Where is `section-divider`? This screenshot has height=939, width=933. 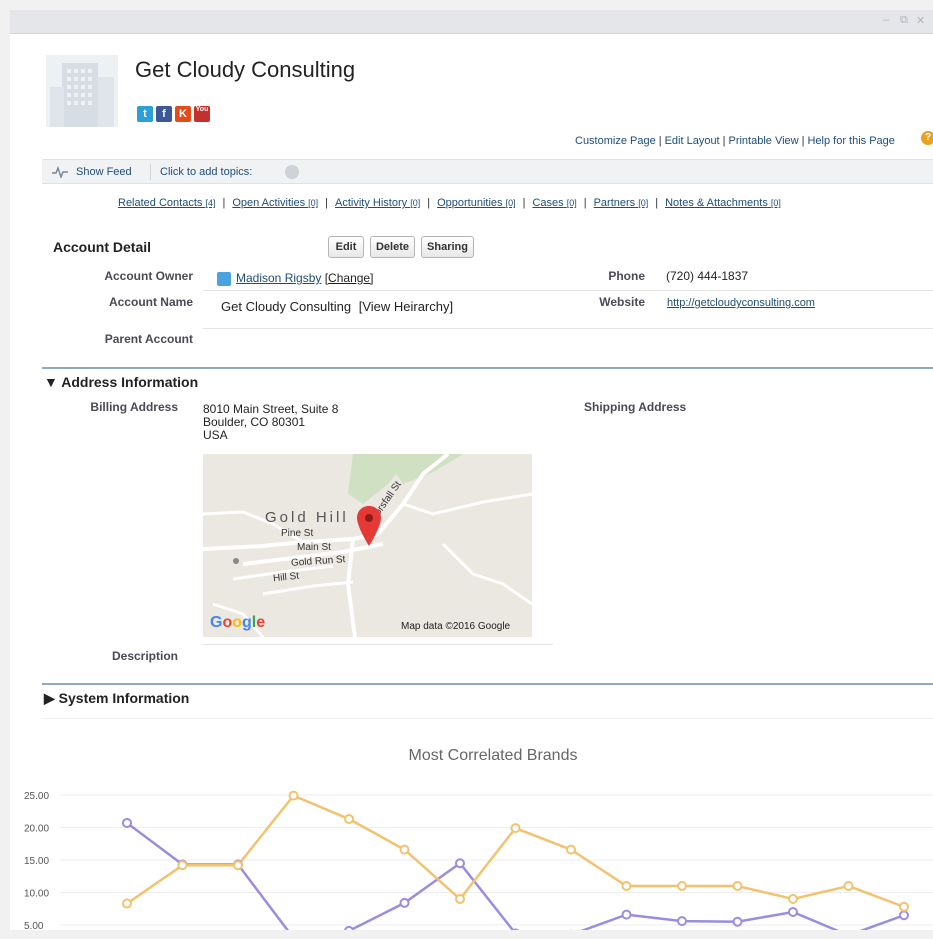 section-divider is located at coordinates (487, 718).